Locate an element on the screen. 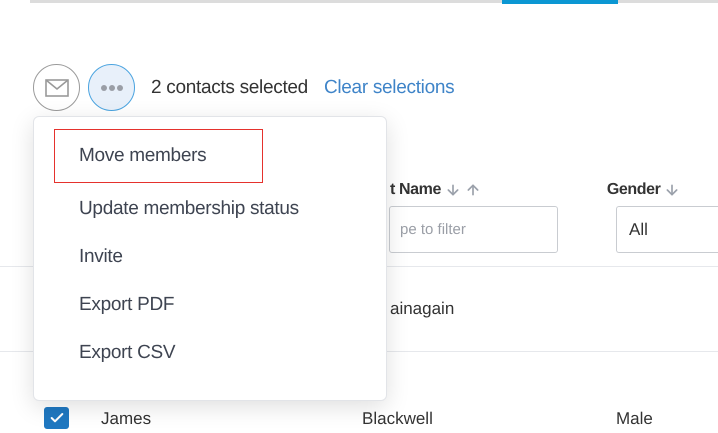  sort-up-icon is located at coordinates (472, 190).